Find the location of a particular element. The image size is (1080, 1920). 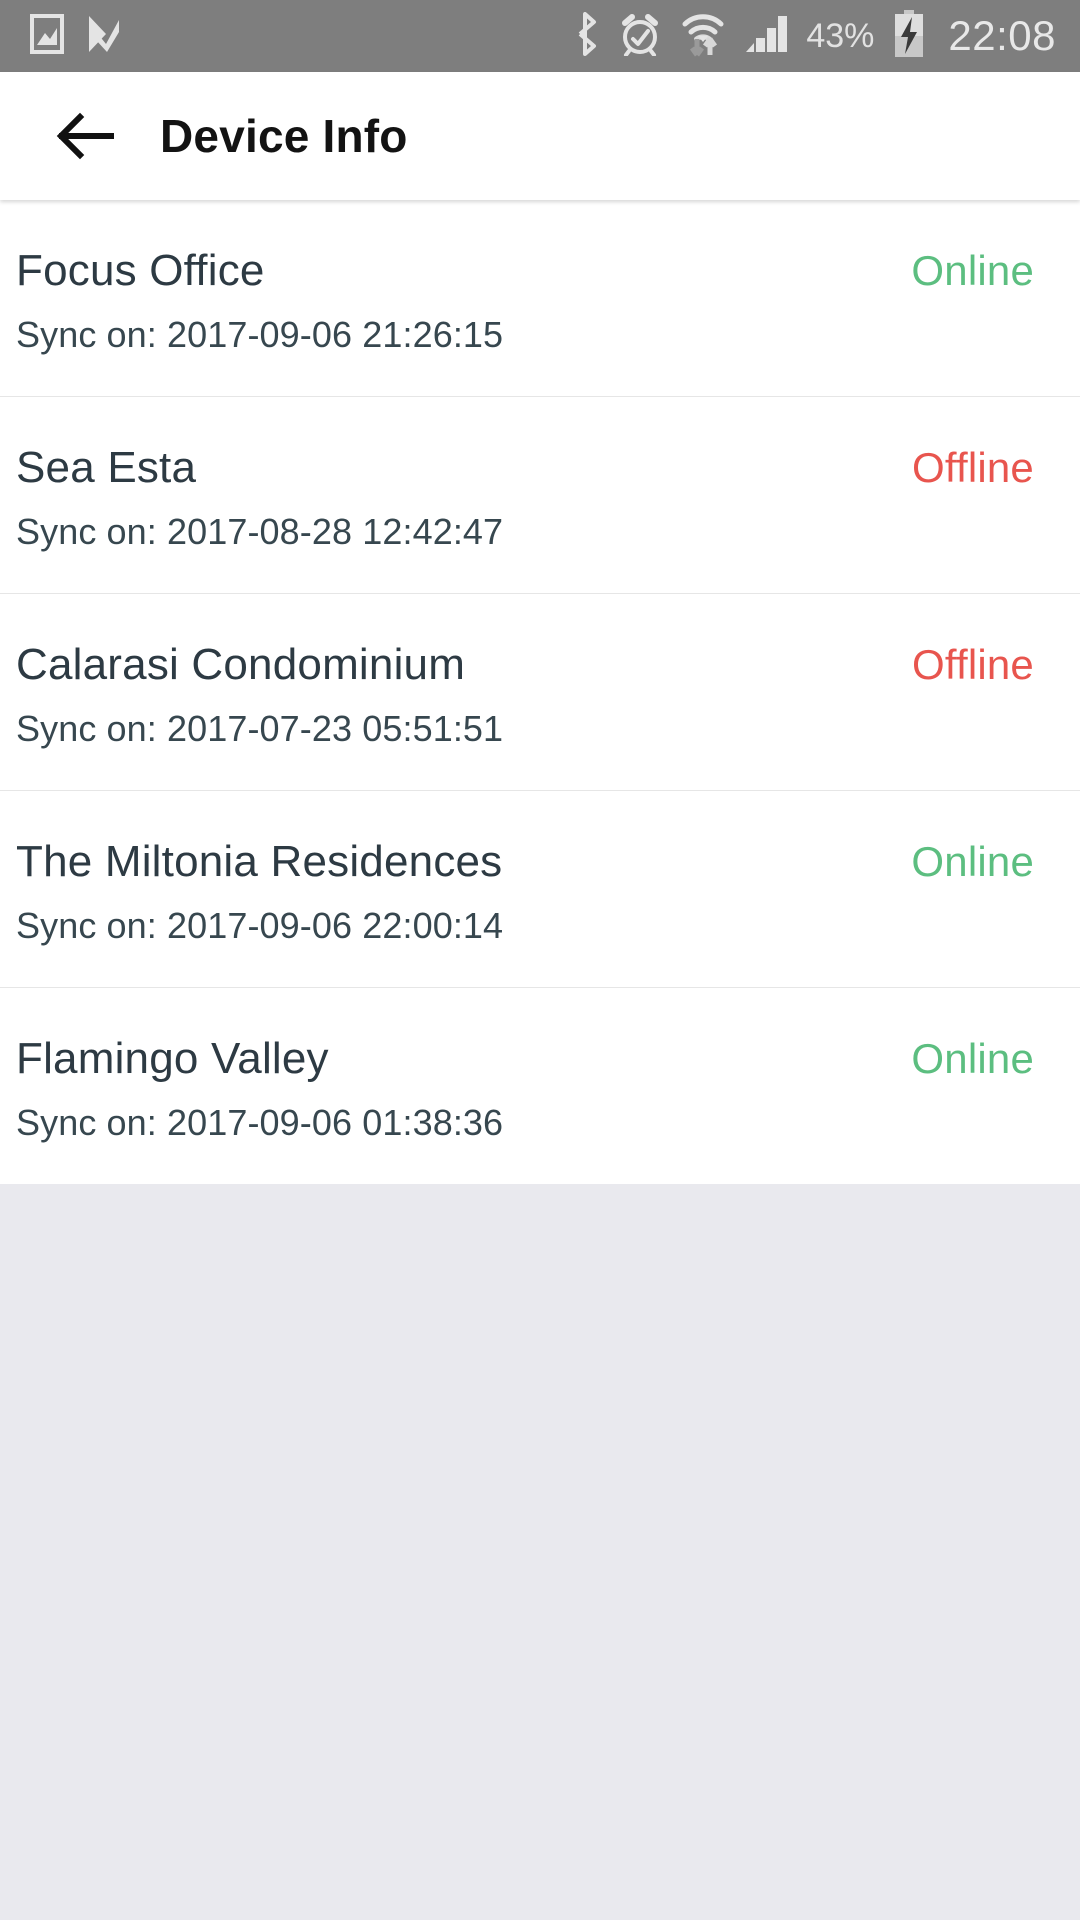

battery-percent-label: 43% is located at coordinates (840, 36).